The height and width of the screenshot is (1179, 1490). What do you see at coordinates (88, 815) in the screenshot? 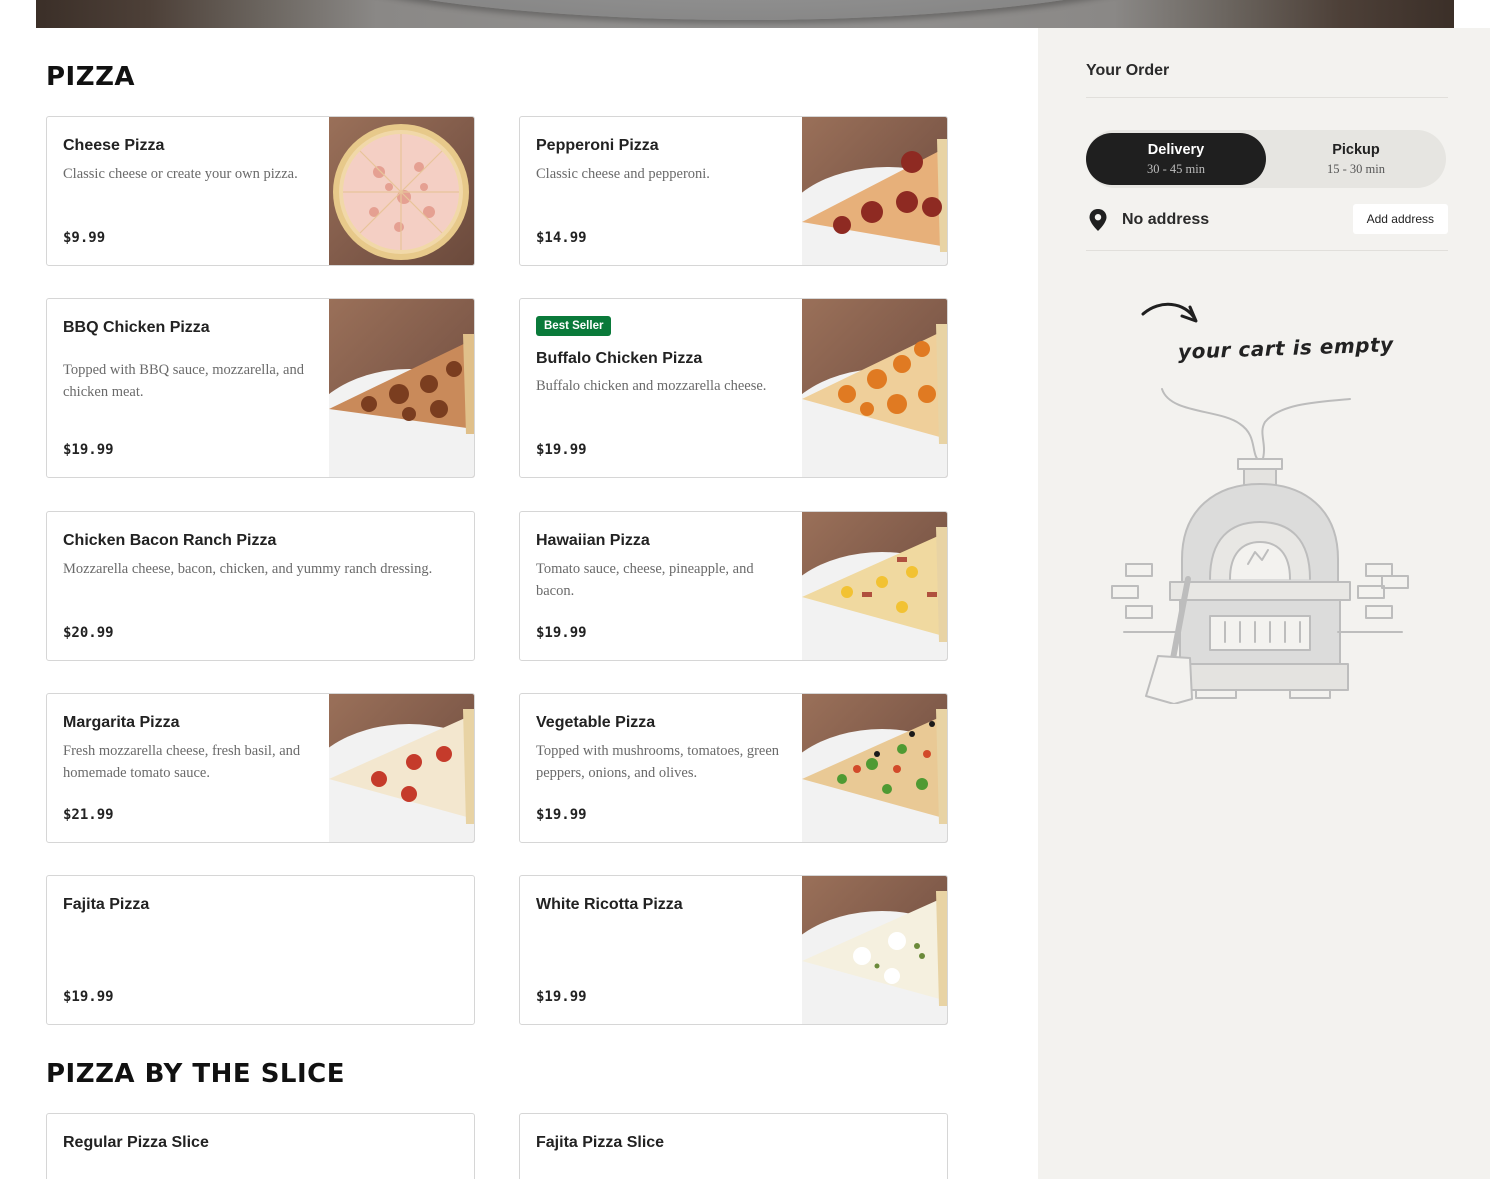
I see `item-price: $21.99` at bounding box center [88, 815].